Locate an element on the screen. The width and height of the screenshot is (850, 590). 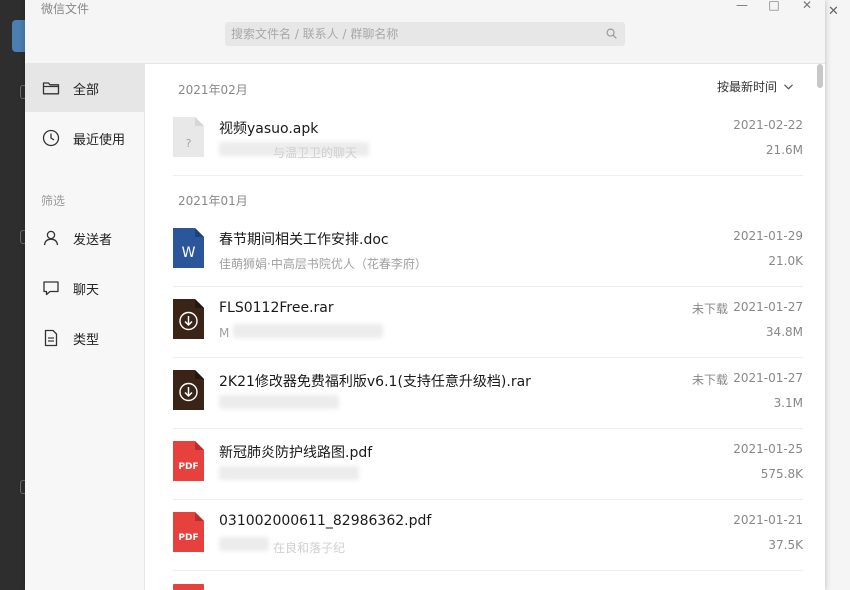
file-source: M is located at coordinates (224, 333).